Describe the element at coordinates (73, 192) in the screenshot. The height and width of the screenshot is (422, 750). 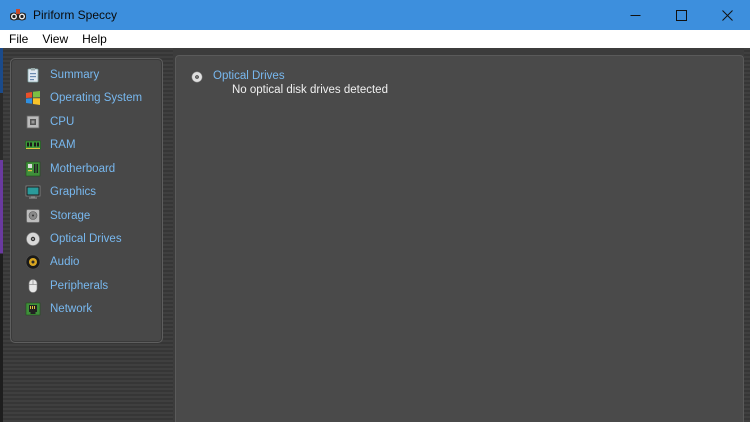
I see `sidebar-item-label: Graphics` at that location.